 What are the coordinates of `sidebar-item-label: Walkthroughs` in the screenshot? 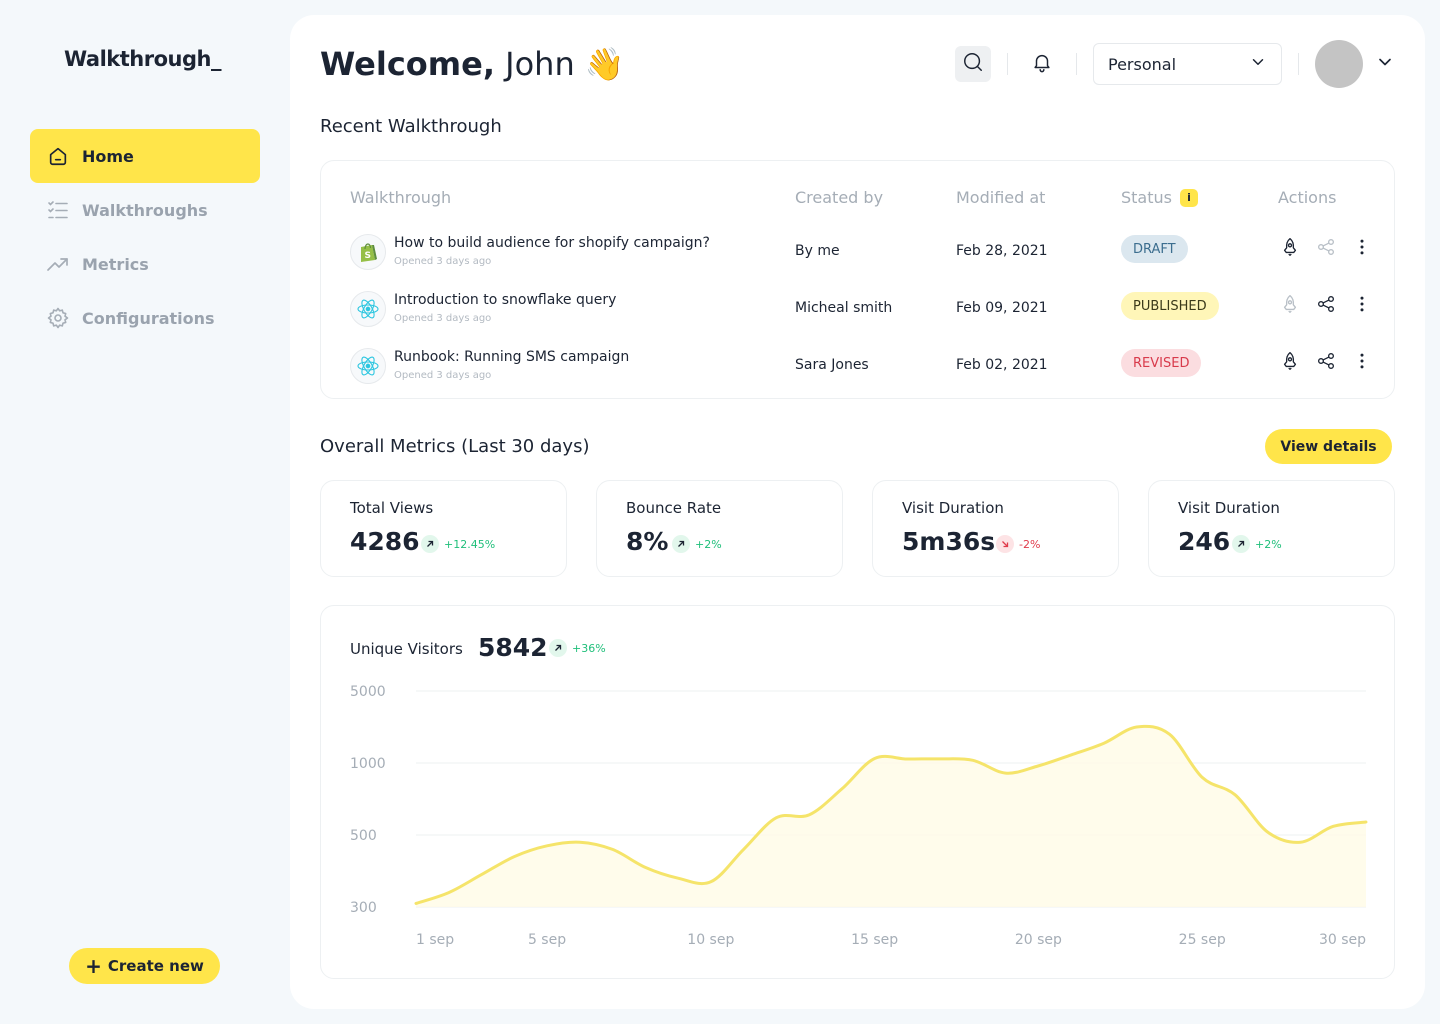 It's located at (145, 210).